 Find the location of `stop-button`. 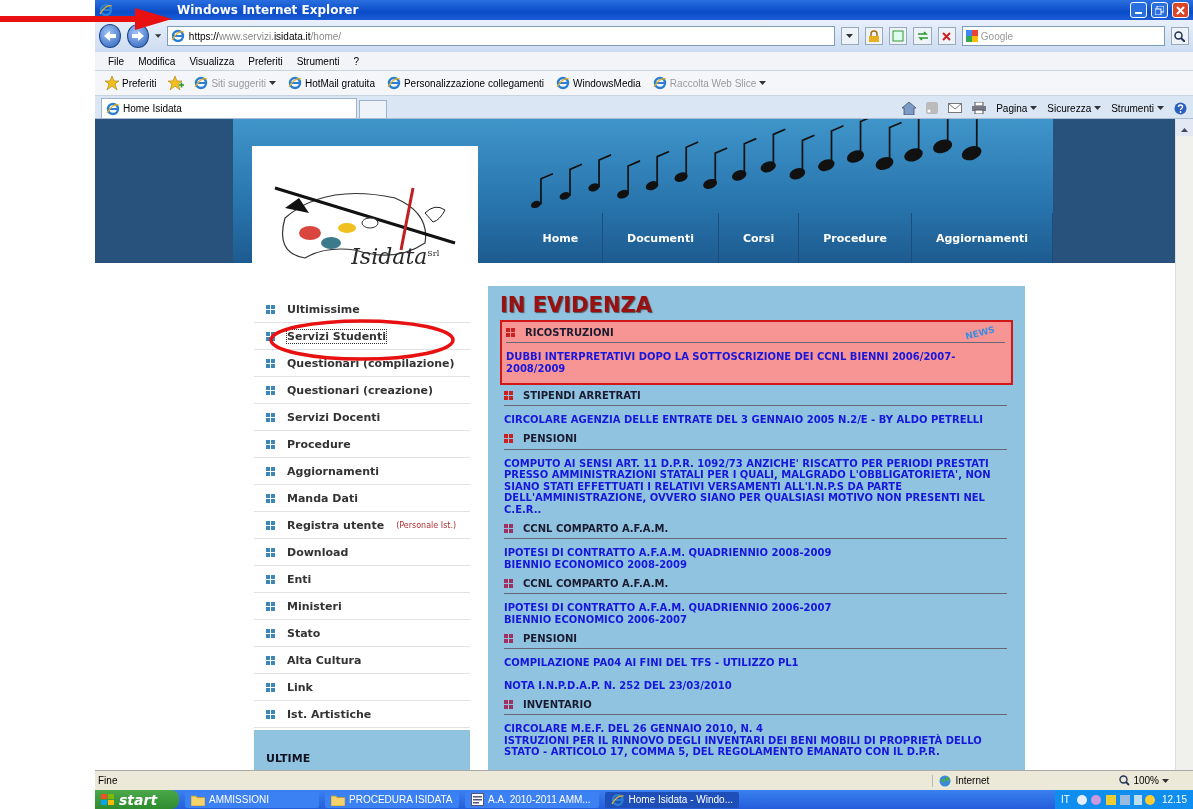

stop-button is located at coordinates (946, 36).